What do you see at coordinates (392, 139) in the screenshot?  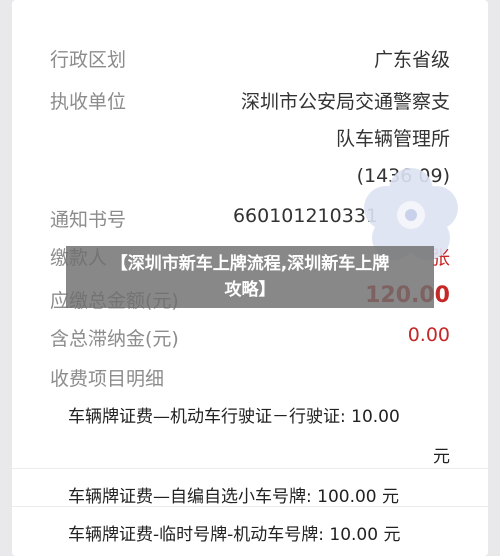 I see `unit-value-line2: 队车辆管理所` at bounding box center [392, 139].